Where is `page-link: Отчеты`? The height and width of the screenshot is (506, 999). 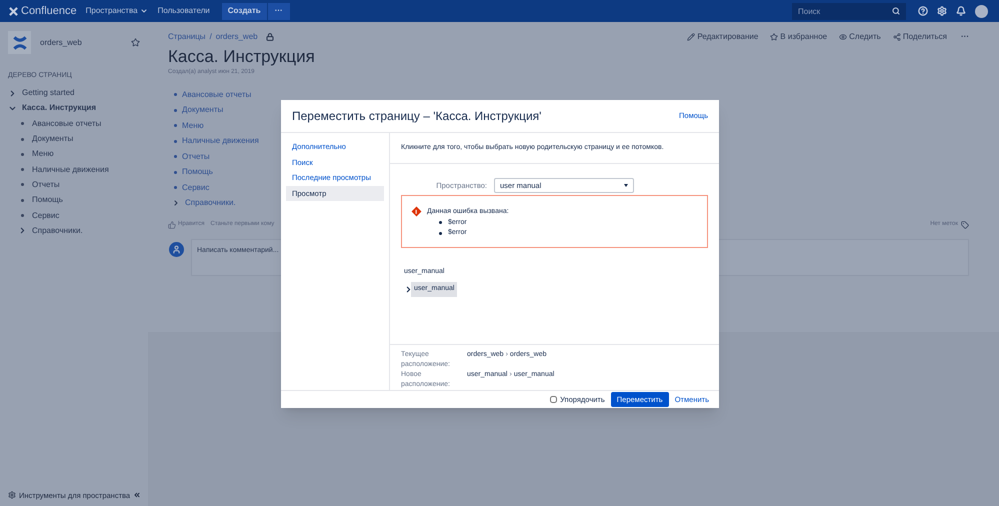 page-link: Отчеты is located at coordinates (196, 156).